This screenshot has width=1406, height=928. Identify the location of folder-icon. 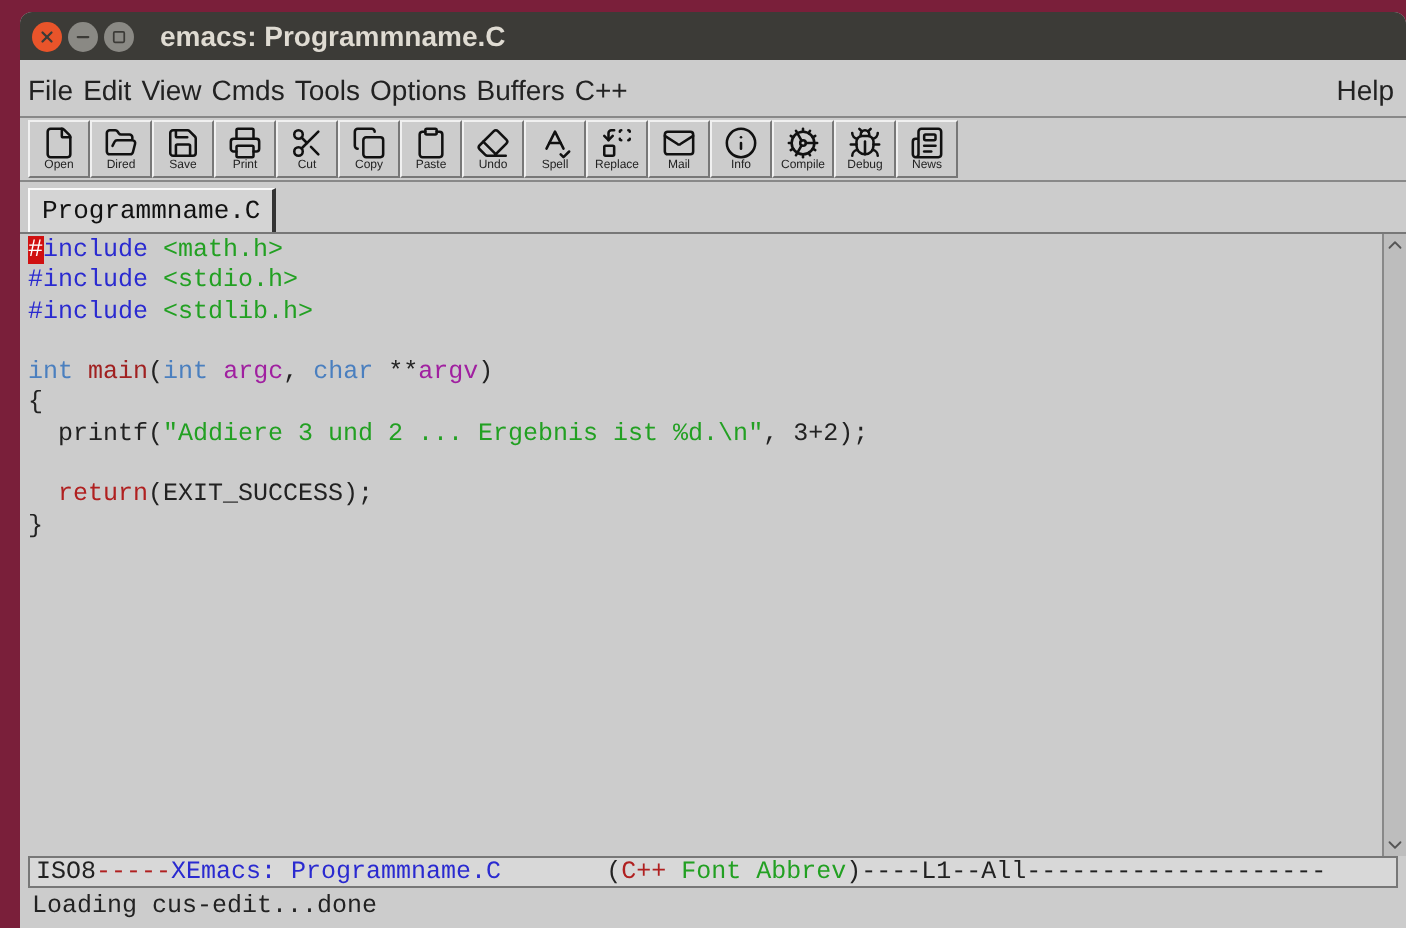
(121, 143).